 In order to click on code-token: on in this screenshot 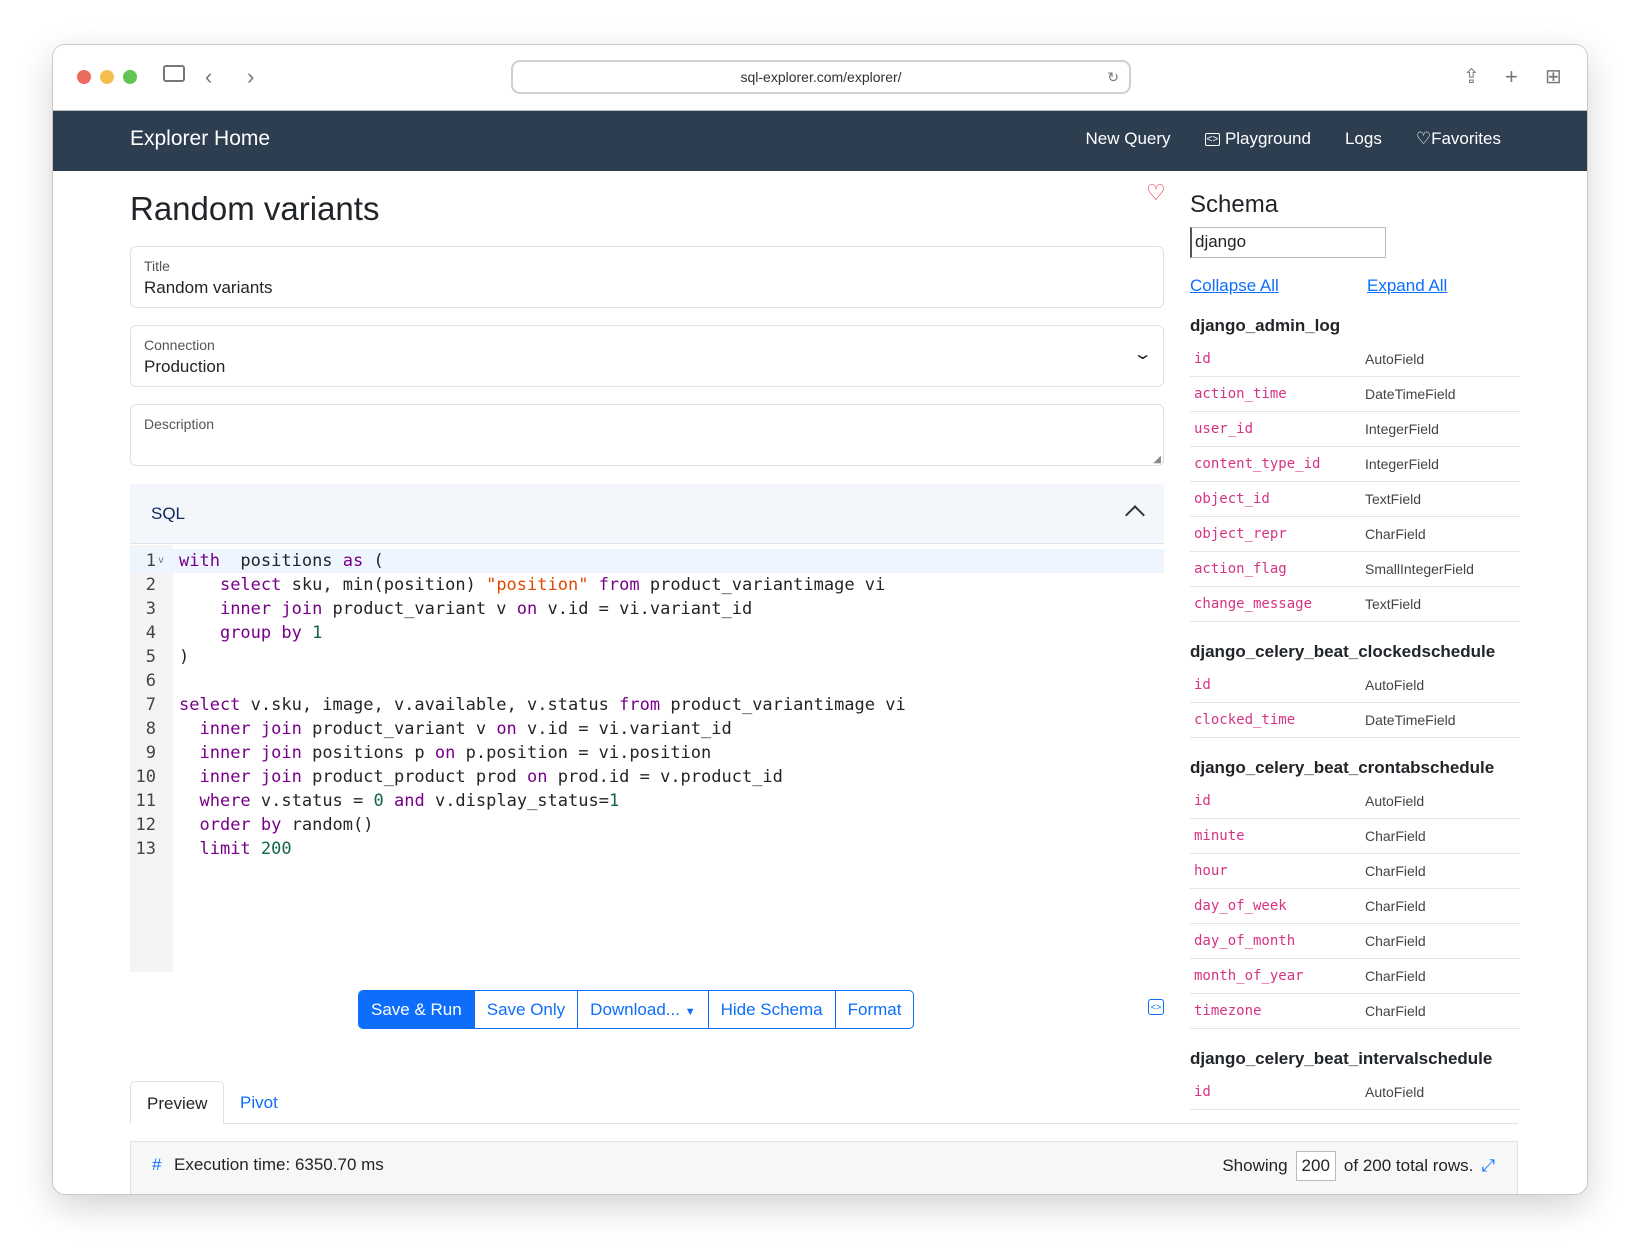, I will do `click(445, 753)`.